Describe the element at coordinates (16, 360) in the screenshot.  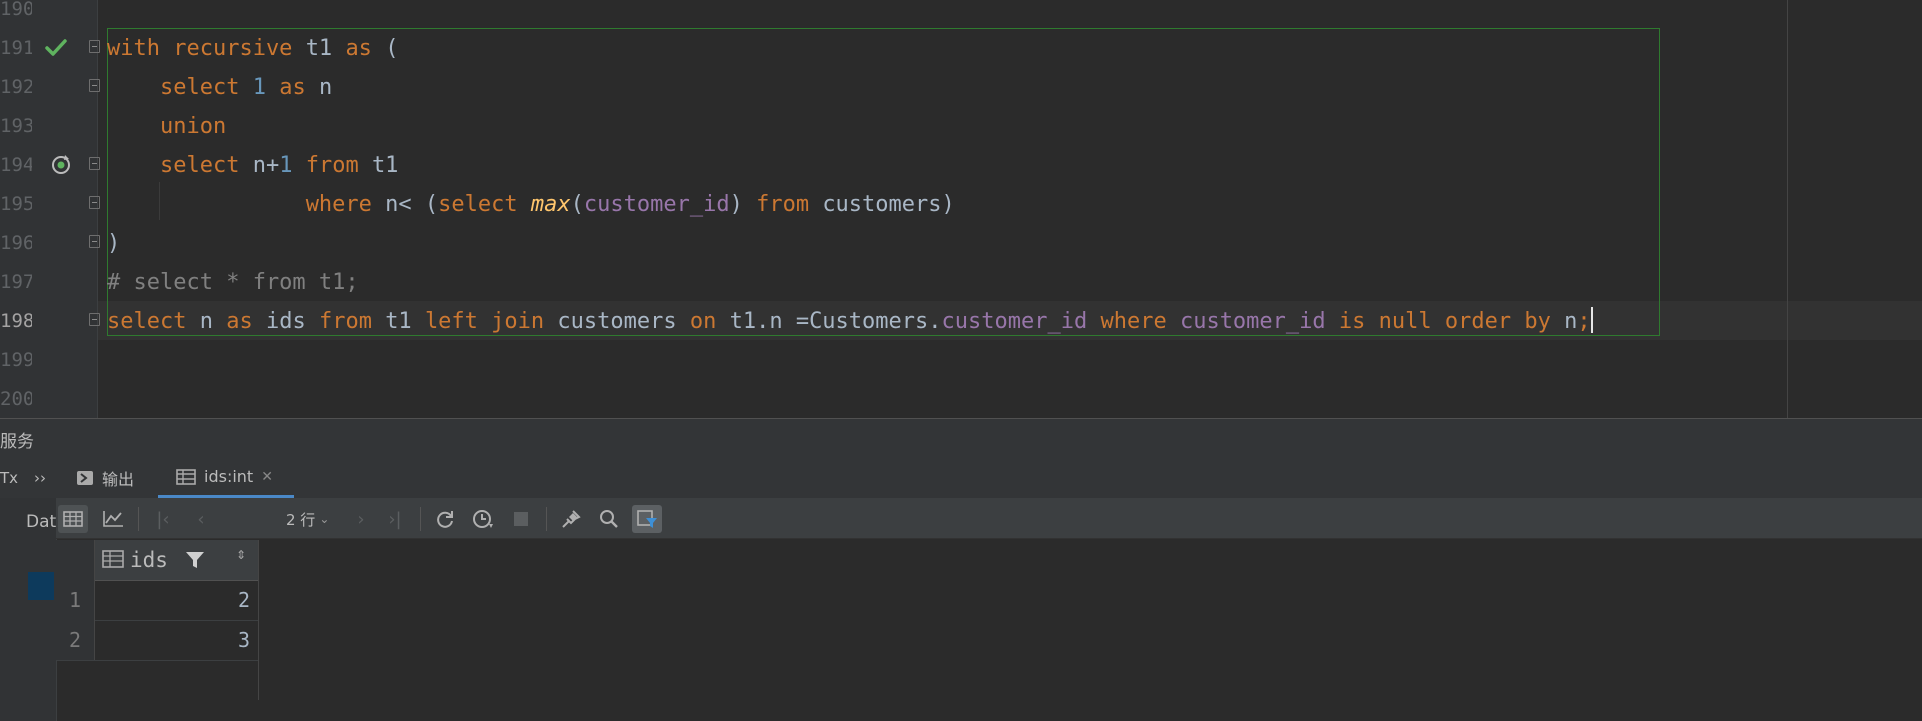
I see `line-number: 199` at that location.